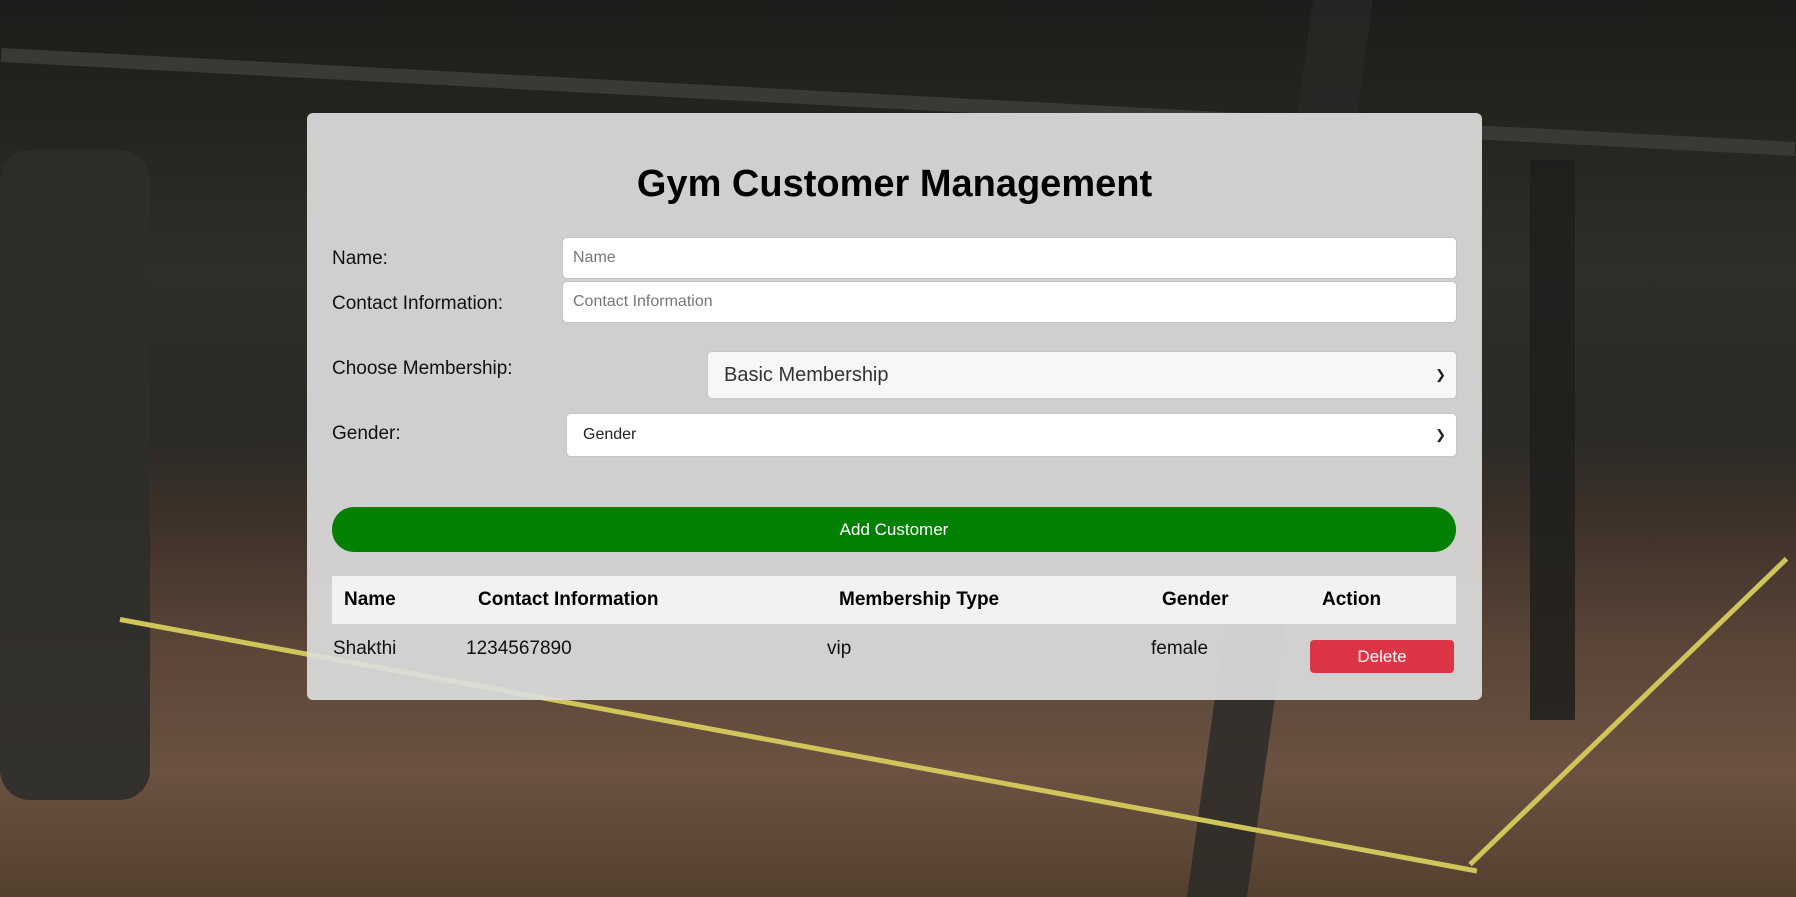 The height and width of the screenshot is (897, 1796). Describe the element at coordinates (360, 258) in the screenshot. I see `name-label: Name:` at that location.